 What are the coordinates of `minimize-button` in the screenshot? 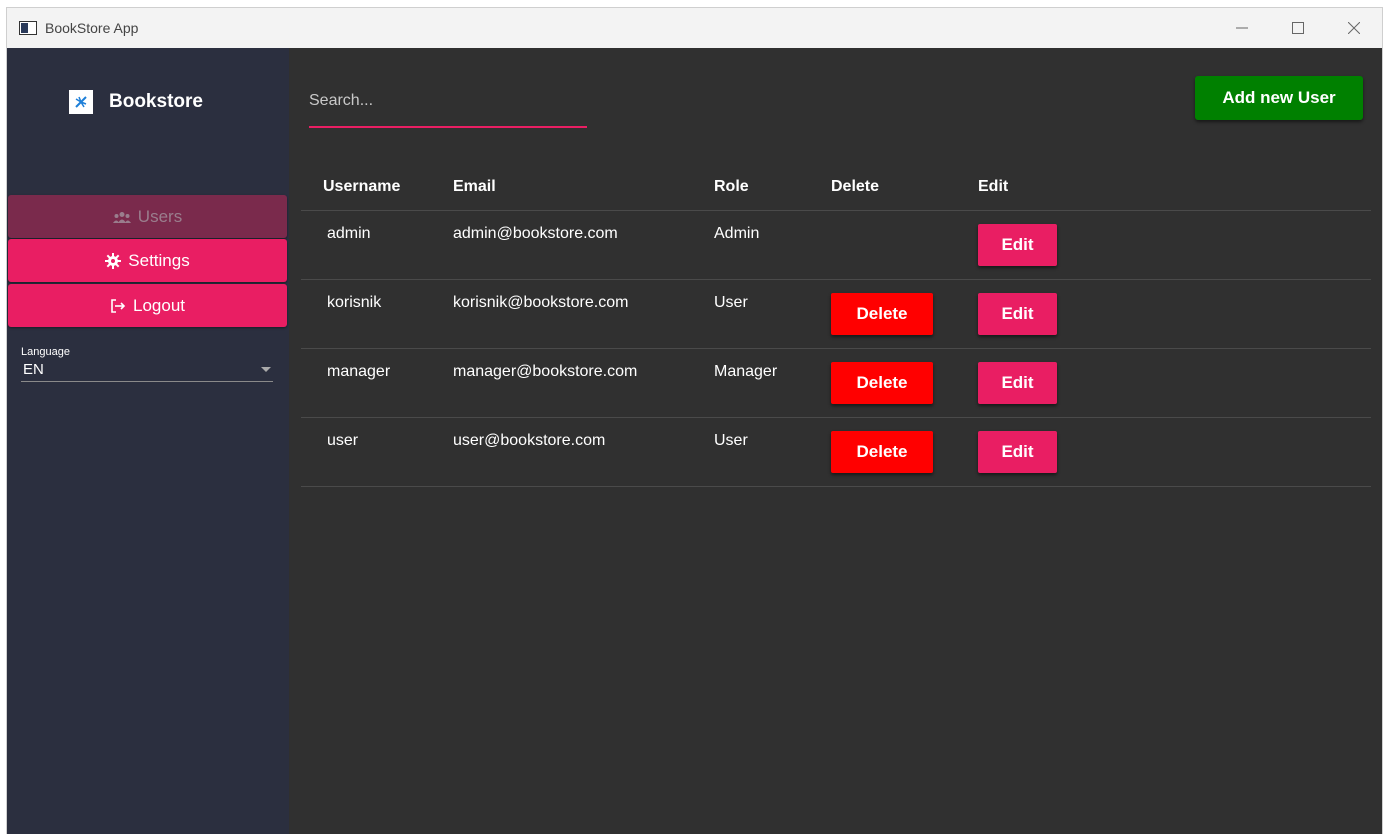 It's located at (1242, 28).